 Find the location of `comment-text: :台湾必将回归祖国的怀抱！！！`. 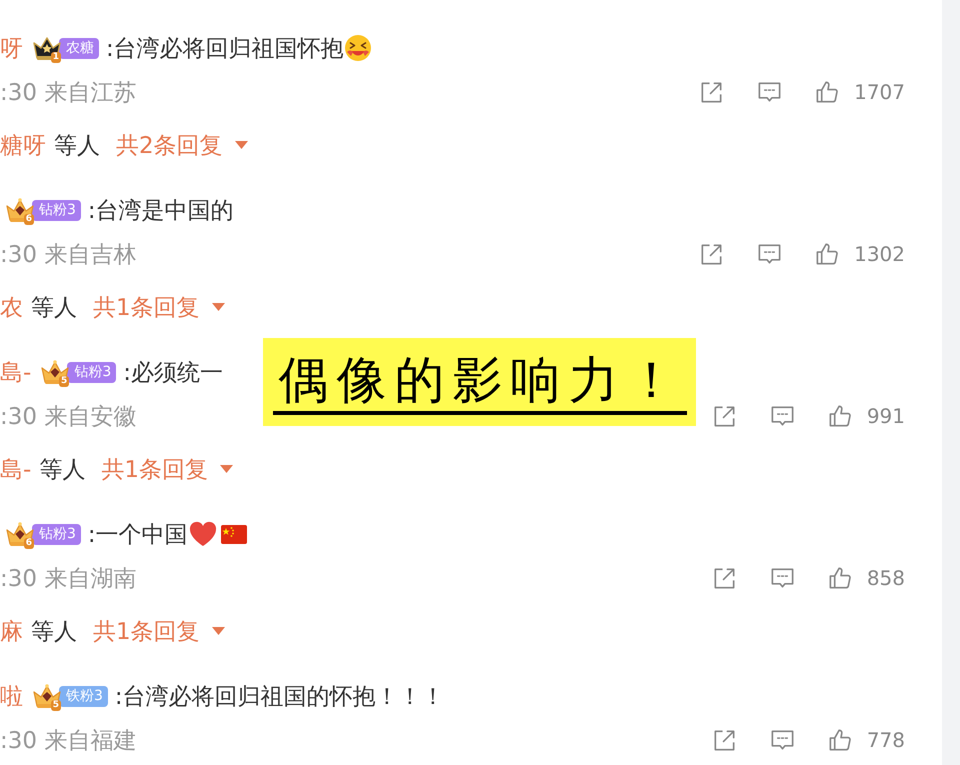

comment-text: :台湾必将回归祖国的怀抱！！！ is located at coordinates (279, 697).